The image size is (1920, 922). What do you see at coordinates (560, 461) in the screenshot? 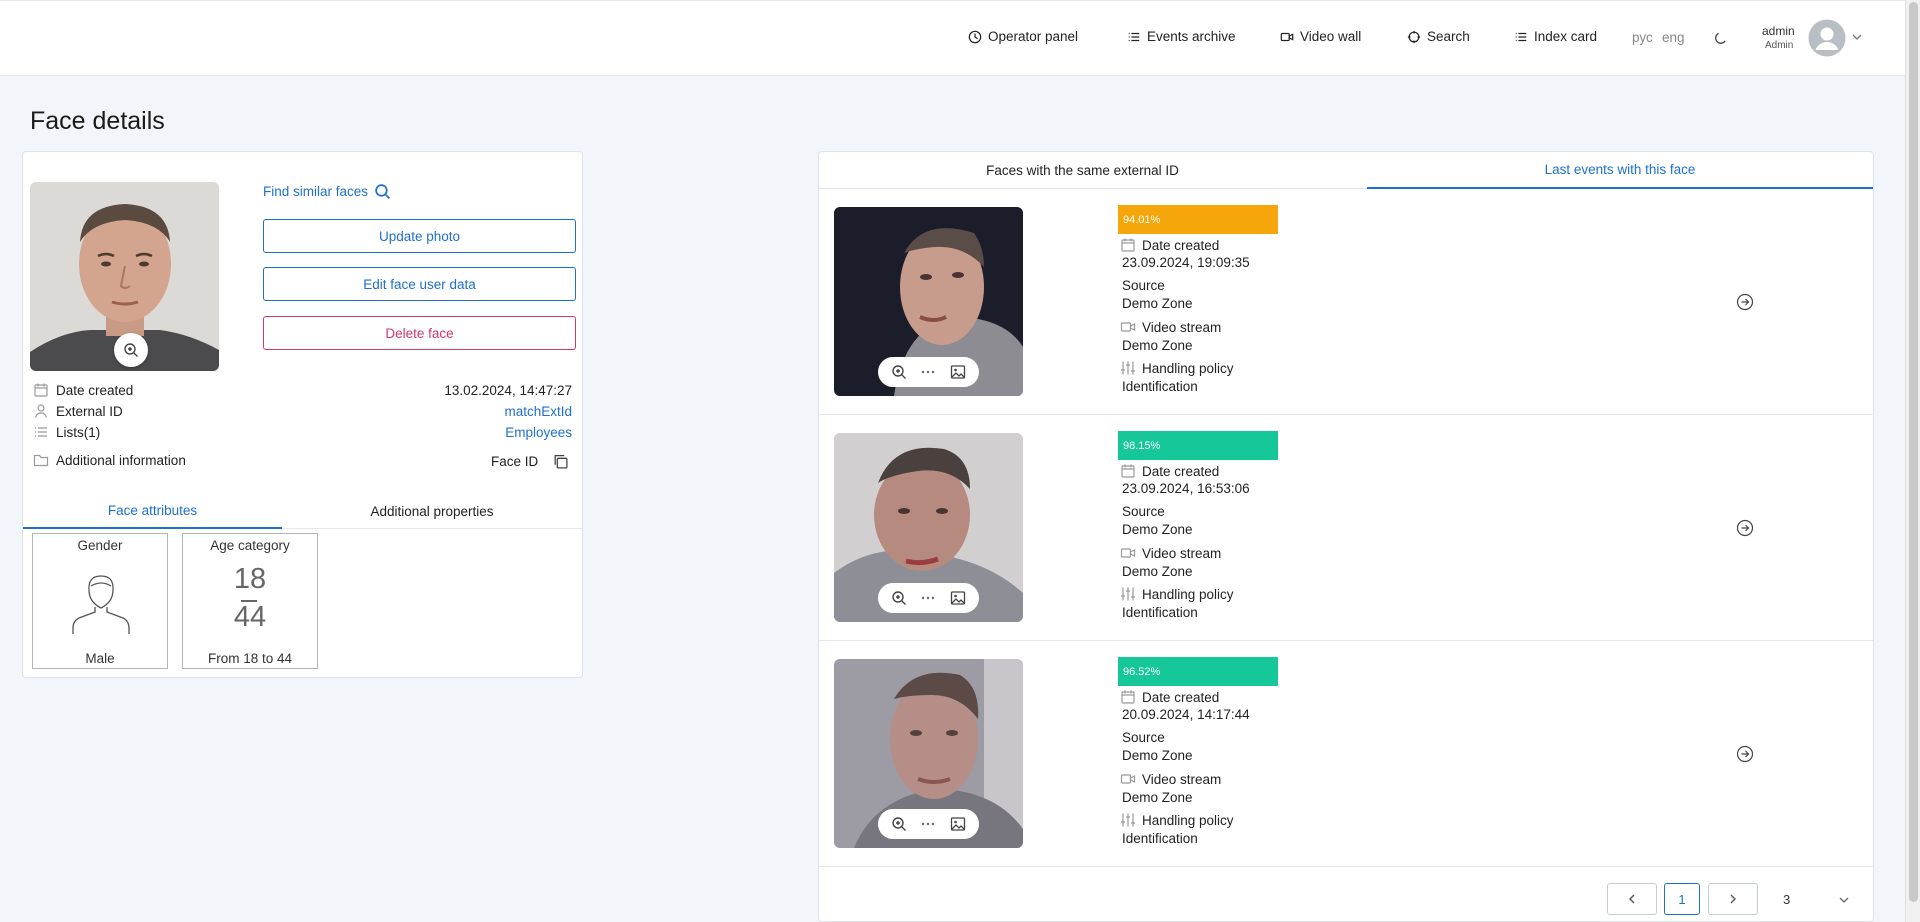
I see `copy-icon` at bounding box center [560, 461].